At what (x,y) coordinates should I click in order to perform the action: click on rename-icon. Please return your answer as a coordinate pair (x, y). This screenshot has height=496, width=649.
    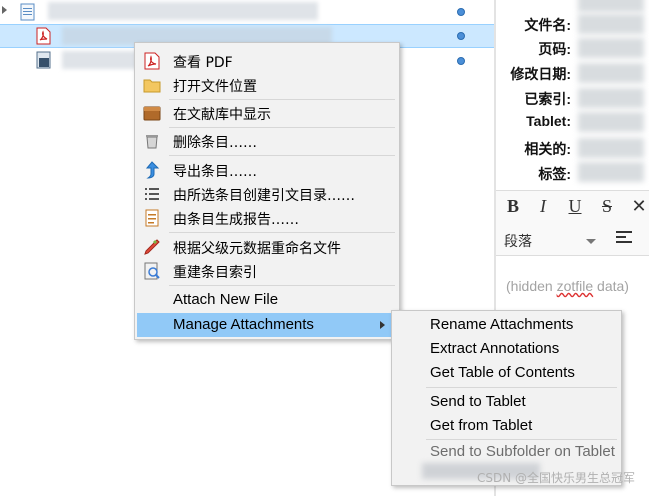
    Looking at the image, I should click on (152, 247).